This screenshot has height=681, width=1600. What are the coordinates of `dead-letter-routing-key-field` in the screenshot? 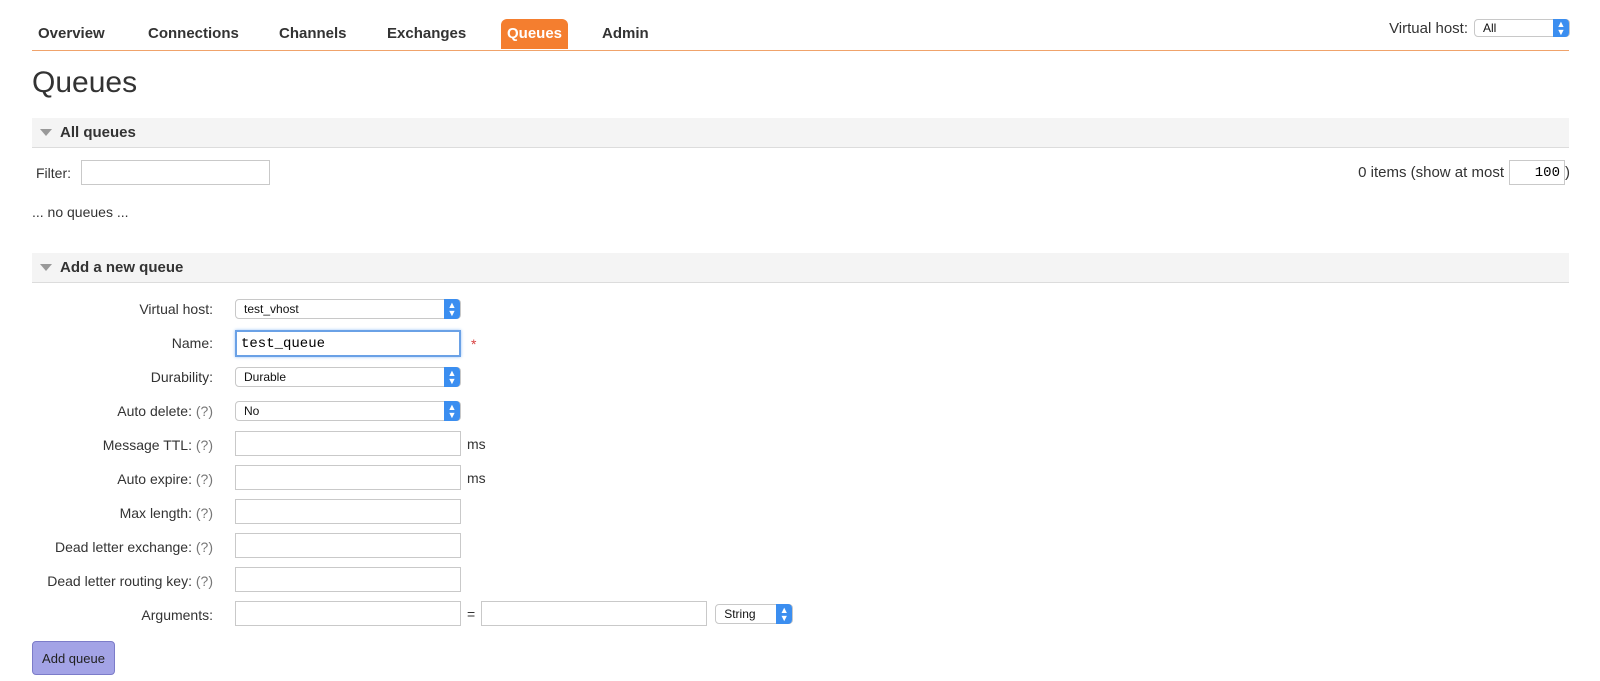 It's located at (348, 579).